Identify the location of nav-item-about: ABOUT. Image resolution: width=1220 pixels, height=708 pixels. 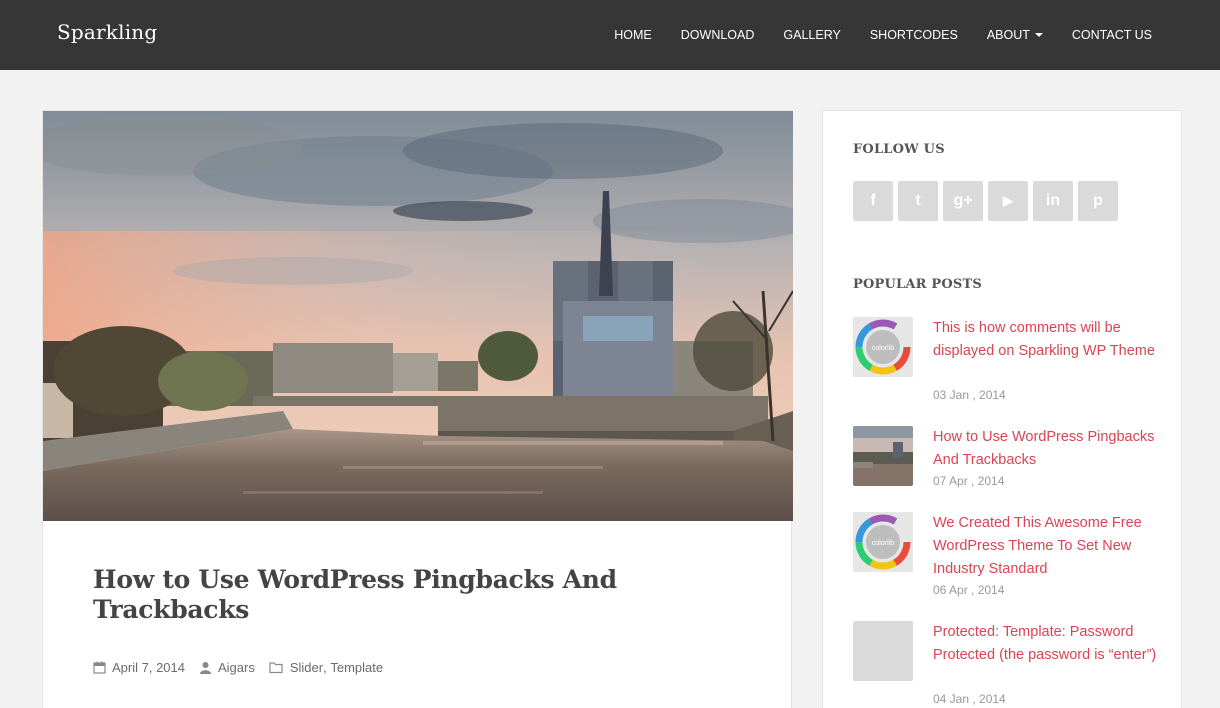
(1015, 35).